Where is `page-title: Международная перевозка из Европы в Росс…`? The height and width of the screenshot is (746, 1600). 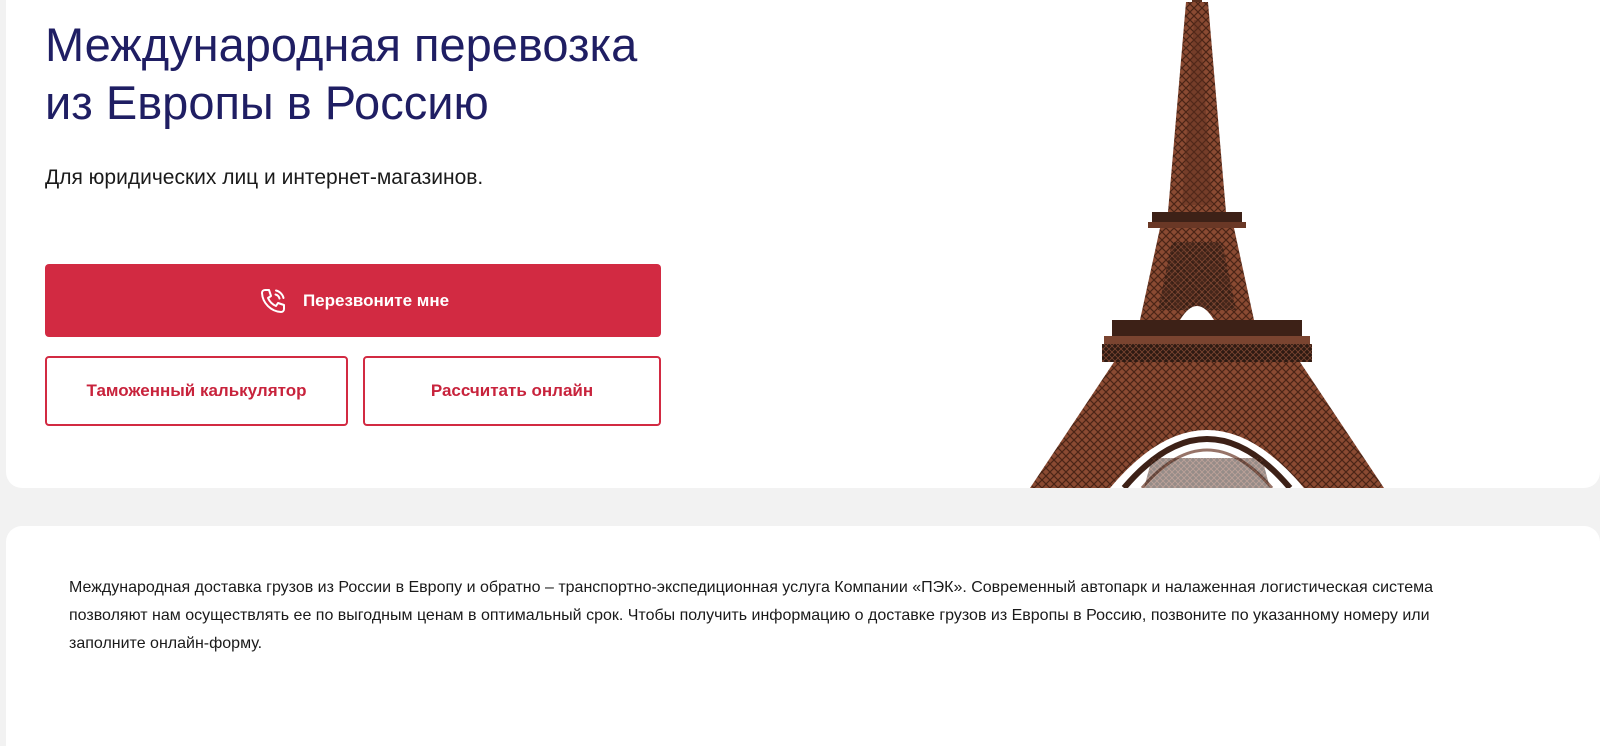 page-title: Международная перевозка из Европы в Росс… is located at coordinates (395, 74).